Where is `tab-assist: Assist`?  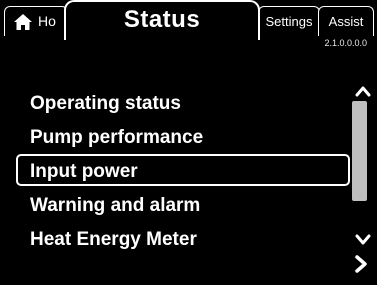 tab-assist: Assist is located at coordinates (346, 21).